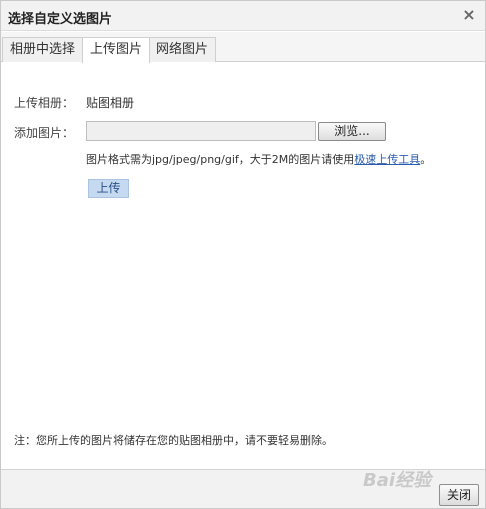 This screenshot has height=509, width=486. Describe the element at coordinates (43, 49) in the screenshot. I see `tab-album-select: 相册中选择` at that location.